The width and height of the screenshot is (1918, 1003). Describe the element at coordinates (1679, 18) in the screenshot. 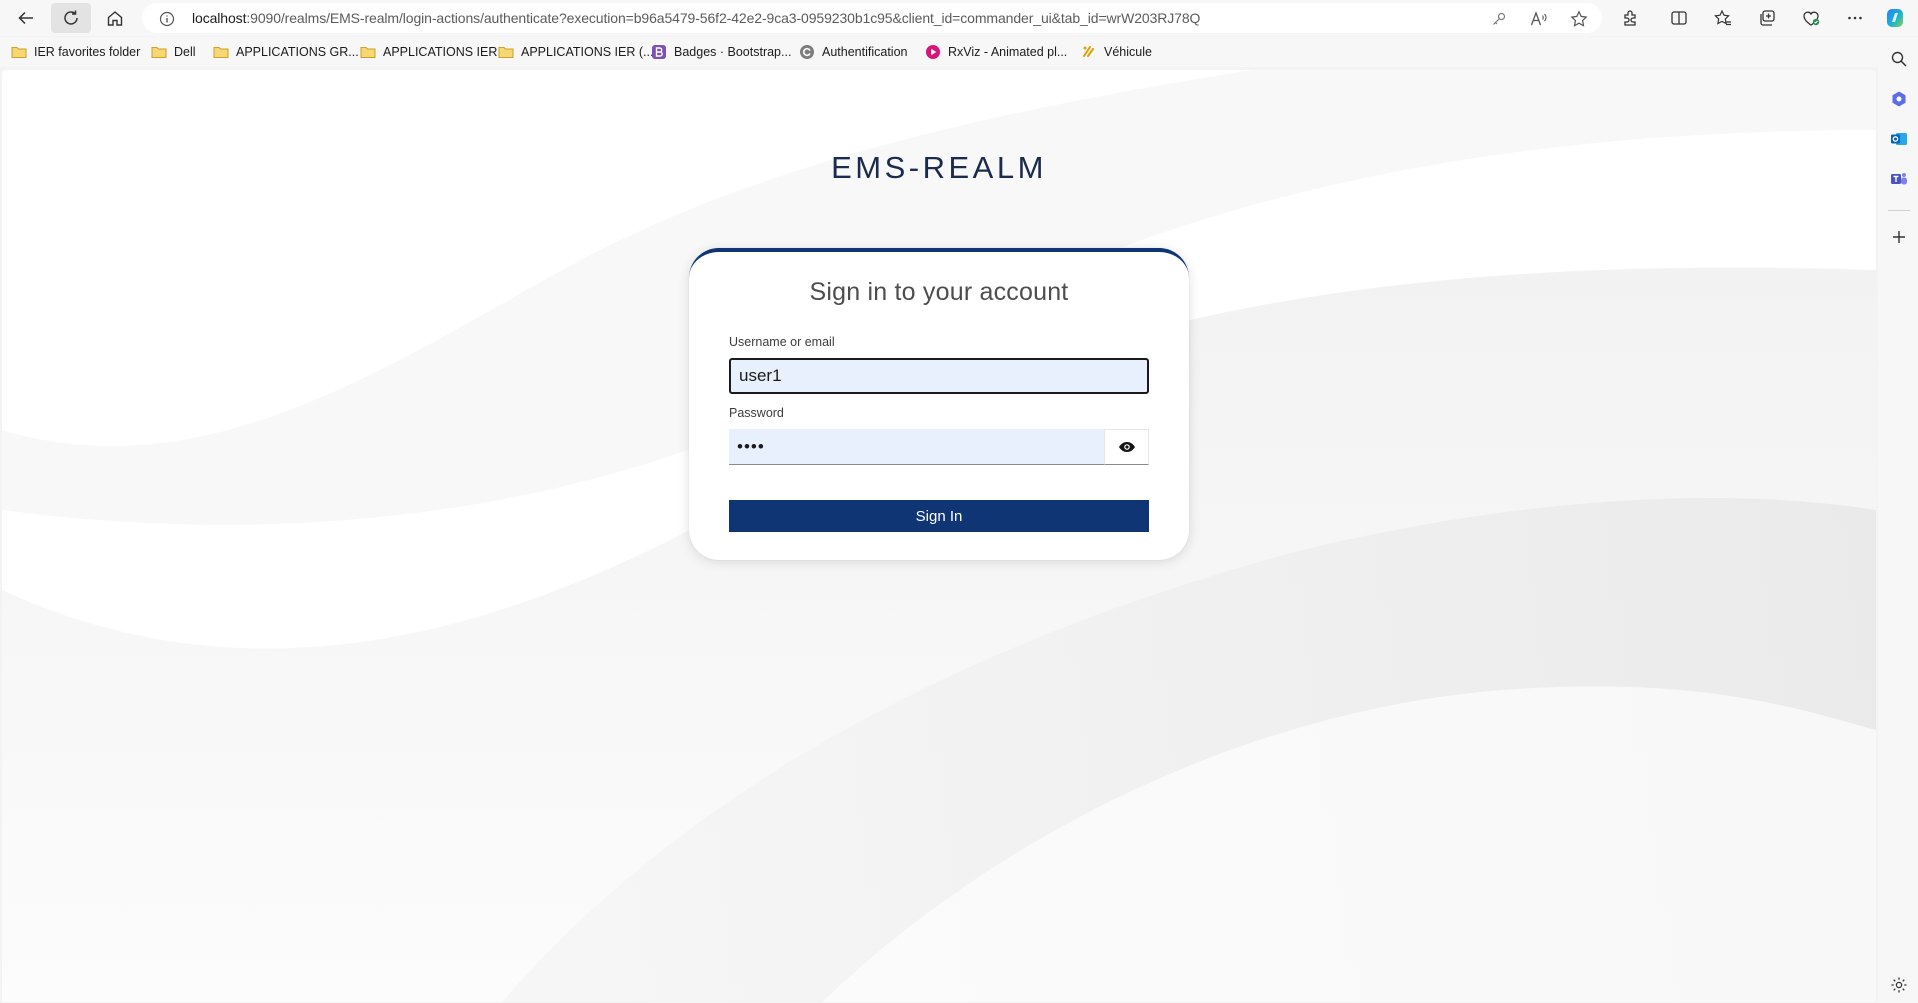

I see `split-screen-icon` at that location.